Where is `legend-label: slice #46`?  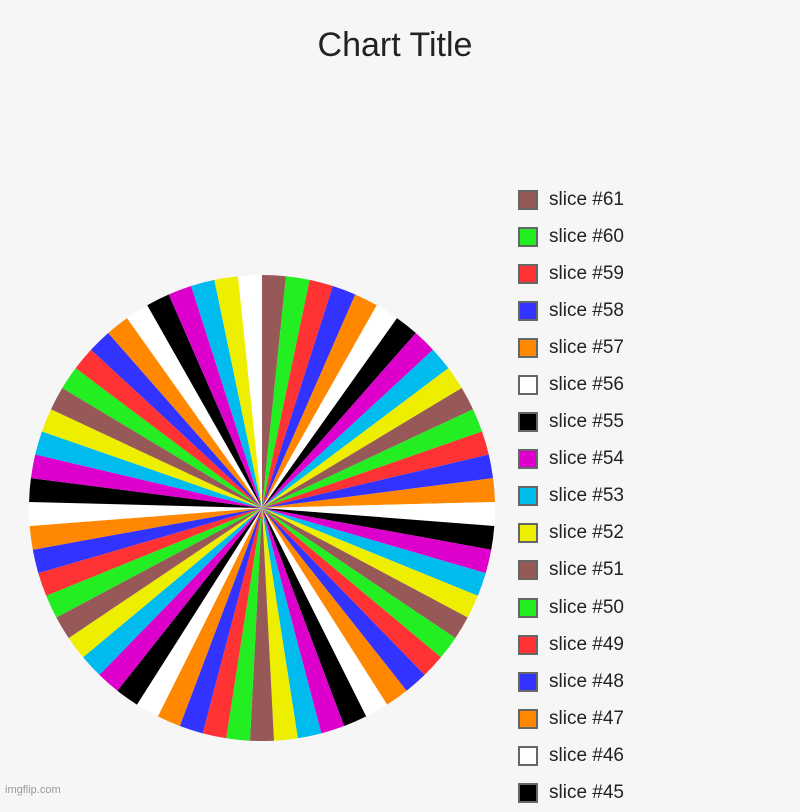
legend-label: slice #46 is located at coordinates (586, 755).